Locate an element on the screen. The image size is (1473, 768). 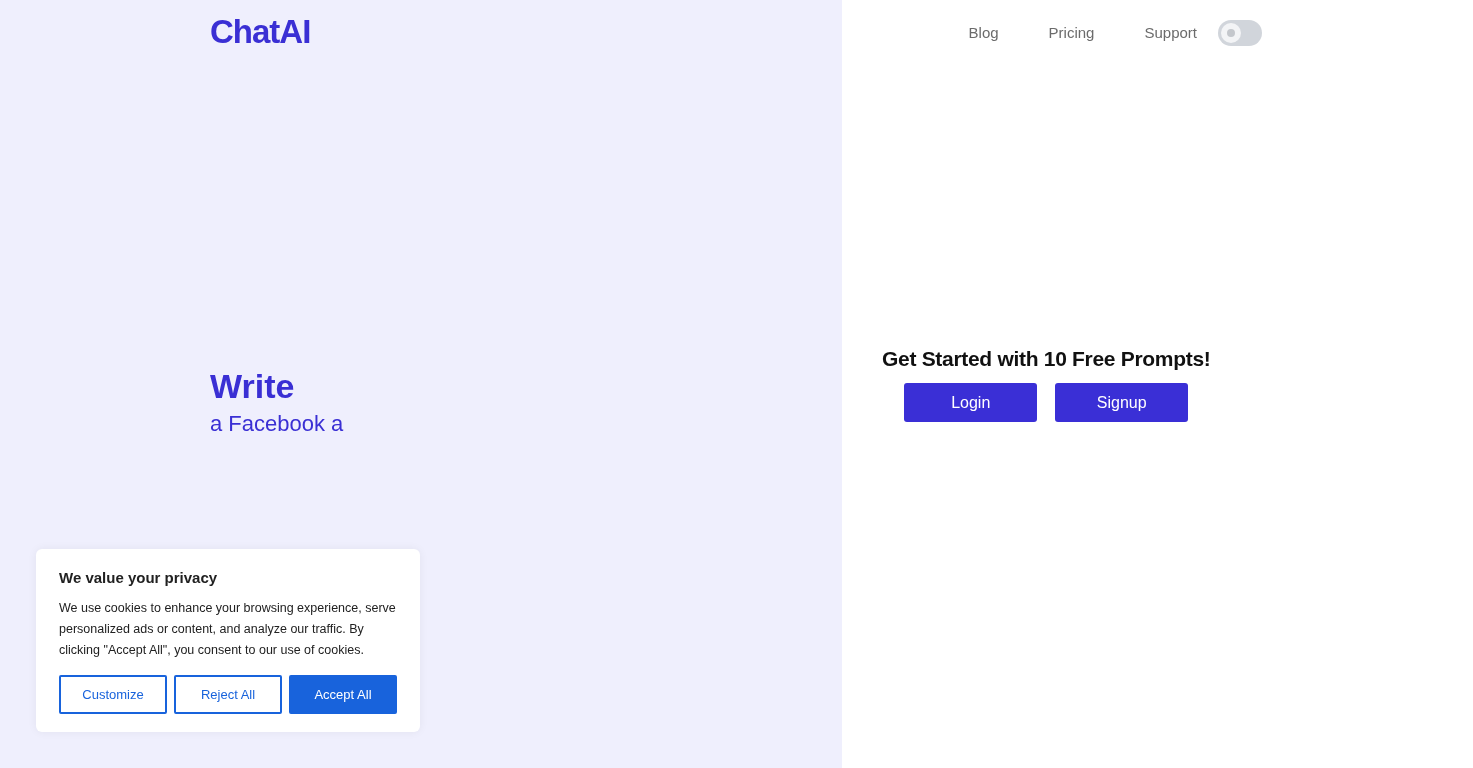
cookie-text: We use cookies to enhance your browsing experience, serve personalized ads or content, and analyze our traffic. By clicking "Accept All", you consent to our use of cookies. is located at coordinates (228, 629).